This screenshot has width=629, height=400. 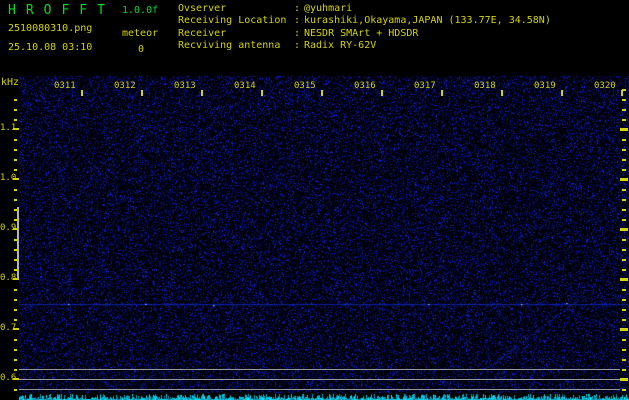 What do you see at coordinates (340, 46) in the screenshot?
I see `info-value: Radix RY-62V` at bounding box center [340, 46].